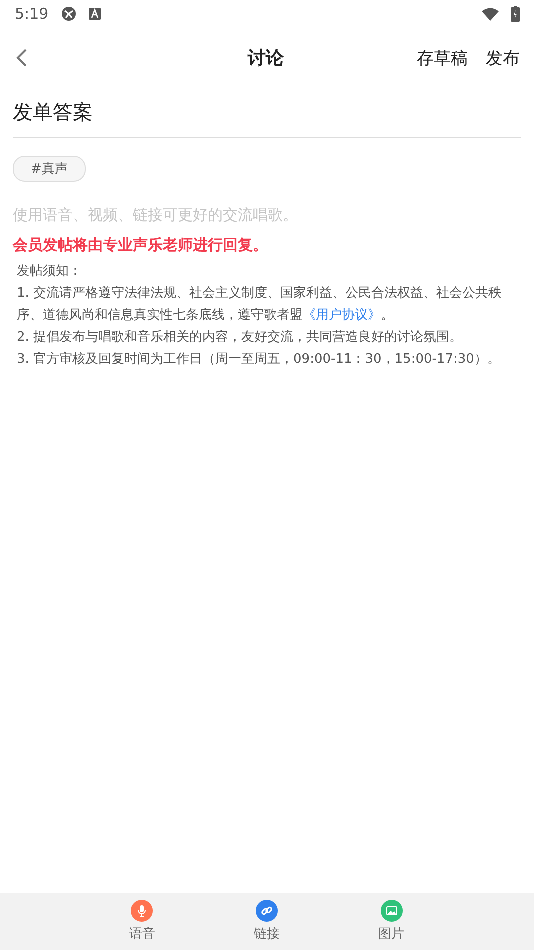 Image resolution: width=534 pixels, height=950 pixels. What do you see at coordinates (260, 305) in the screenshot?
I see `rule-text: 1. 交流请严格遵守法律法规、社会主义制度、国家利益、公民合法权益、社会公共秩序、道德风尚和信息真实性七条底线，遵守歌者盟《用户协议》。` at bounding box center [260, 305].